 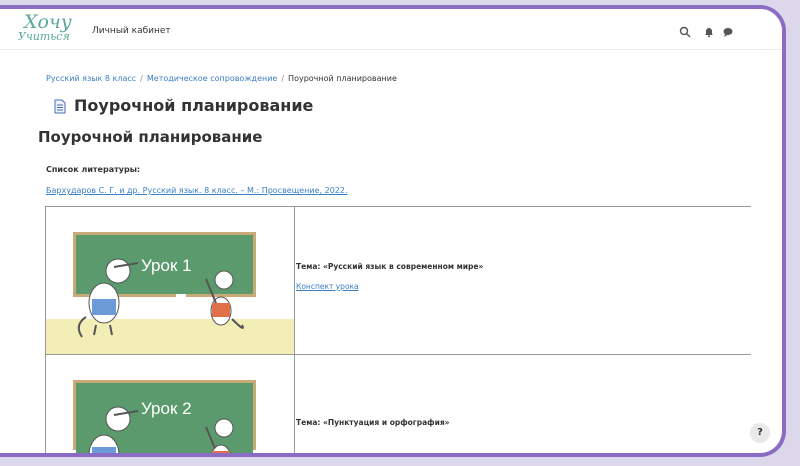 I want to click on literature-label: Список литературы:, so click(x=93, y=169).